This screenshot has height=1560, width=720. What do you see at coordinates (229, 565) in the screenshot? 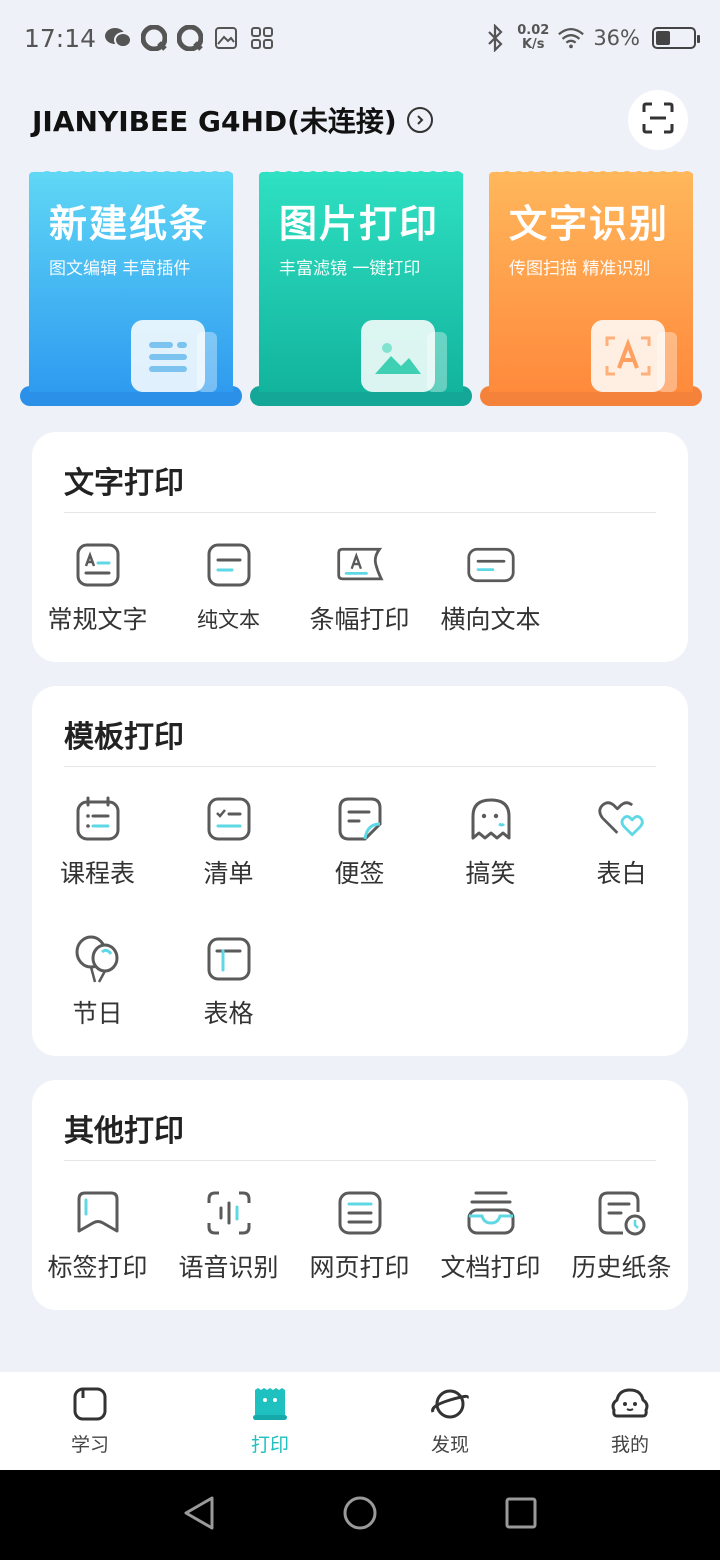
I see `plain-text-icon` at bounding box center [229, 565].